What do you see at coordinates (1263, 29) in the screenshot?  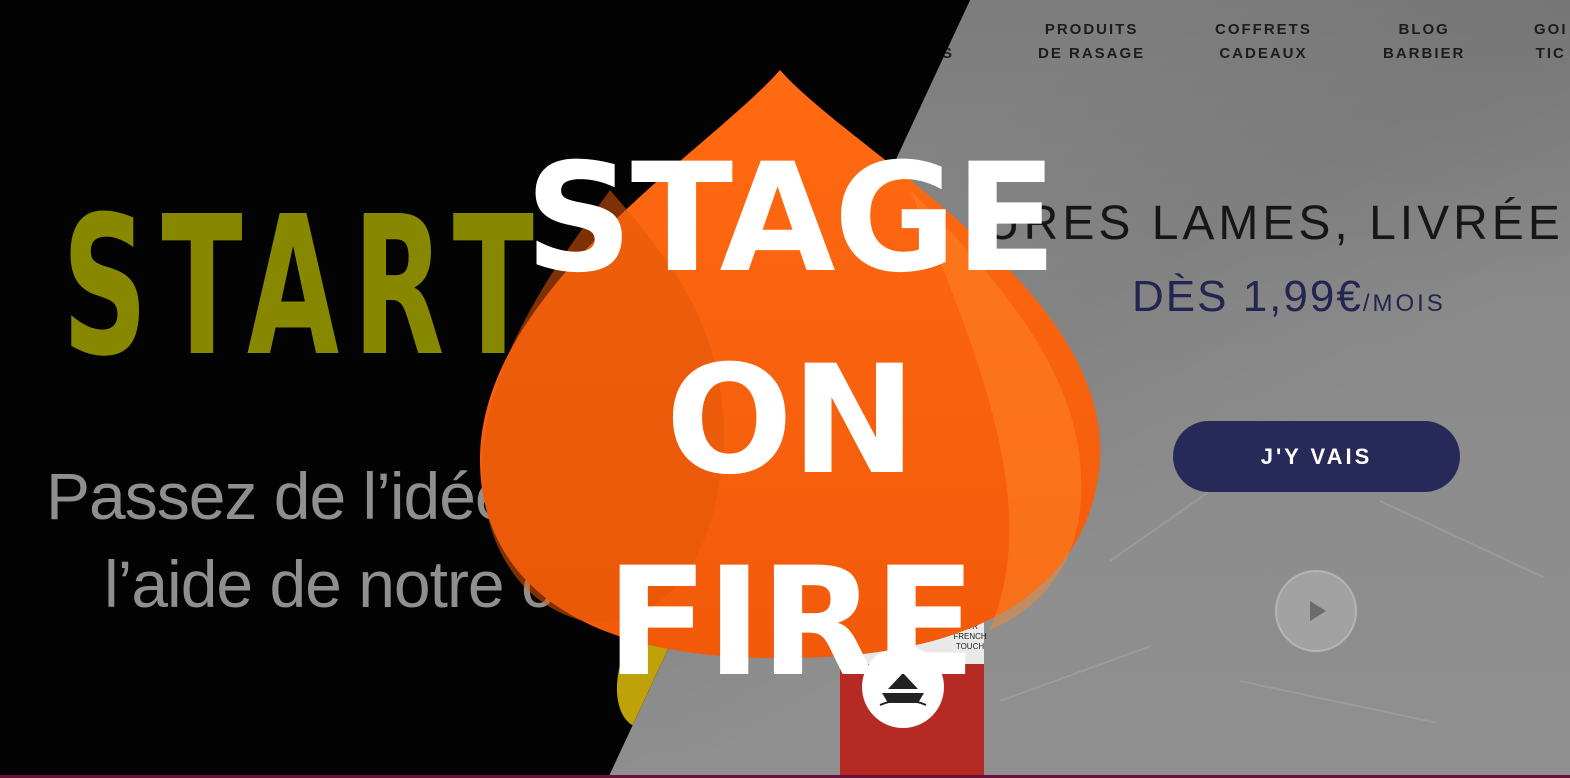 I see `nav-label-line: COFFRETS` at bounding box center [1263, 29].